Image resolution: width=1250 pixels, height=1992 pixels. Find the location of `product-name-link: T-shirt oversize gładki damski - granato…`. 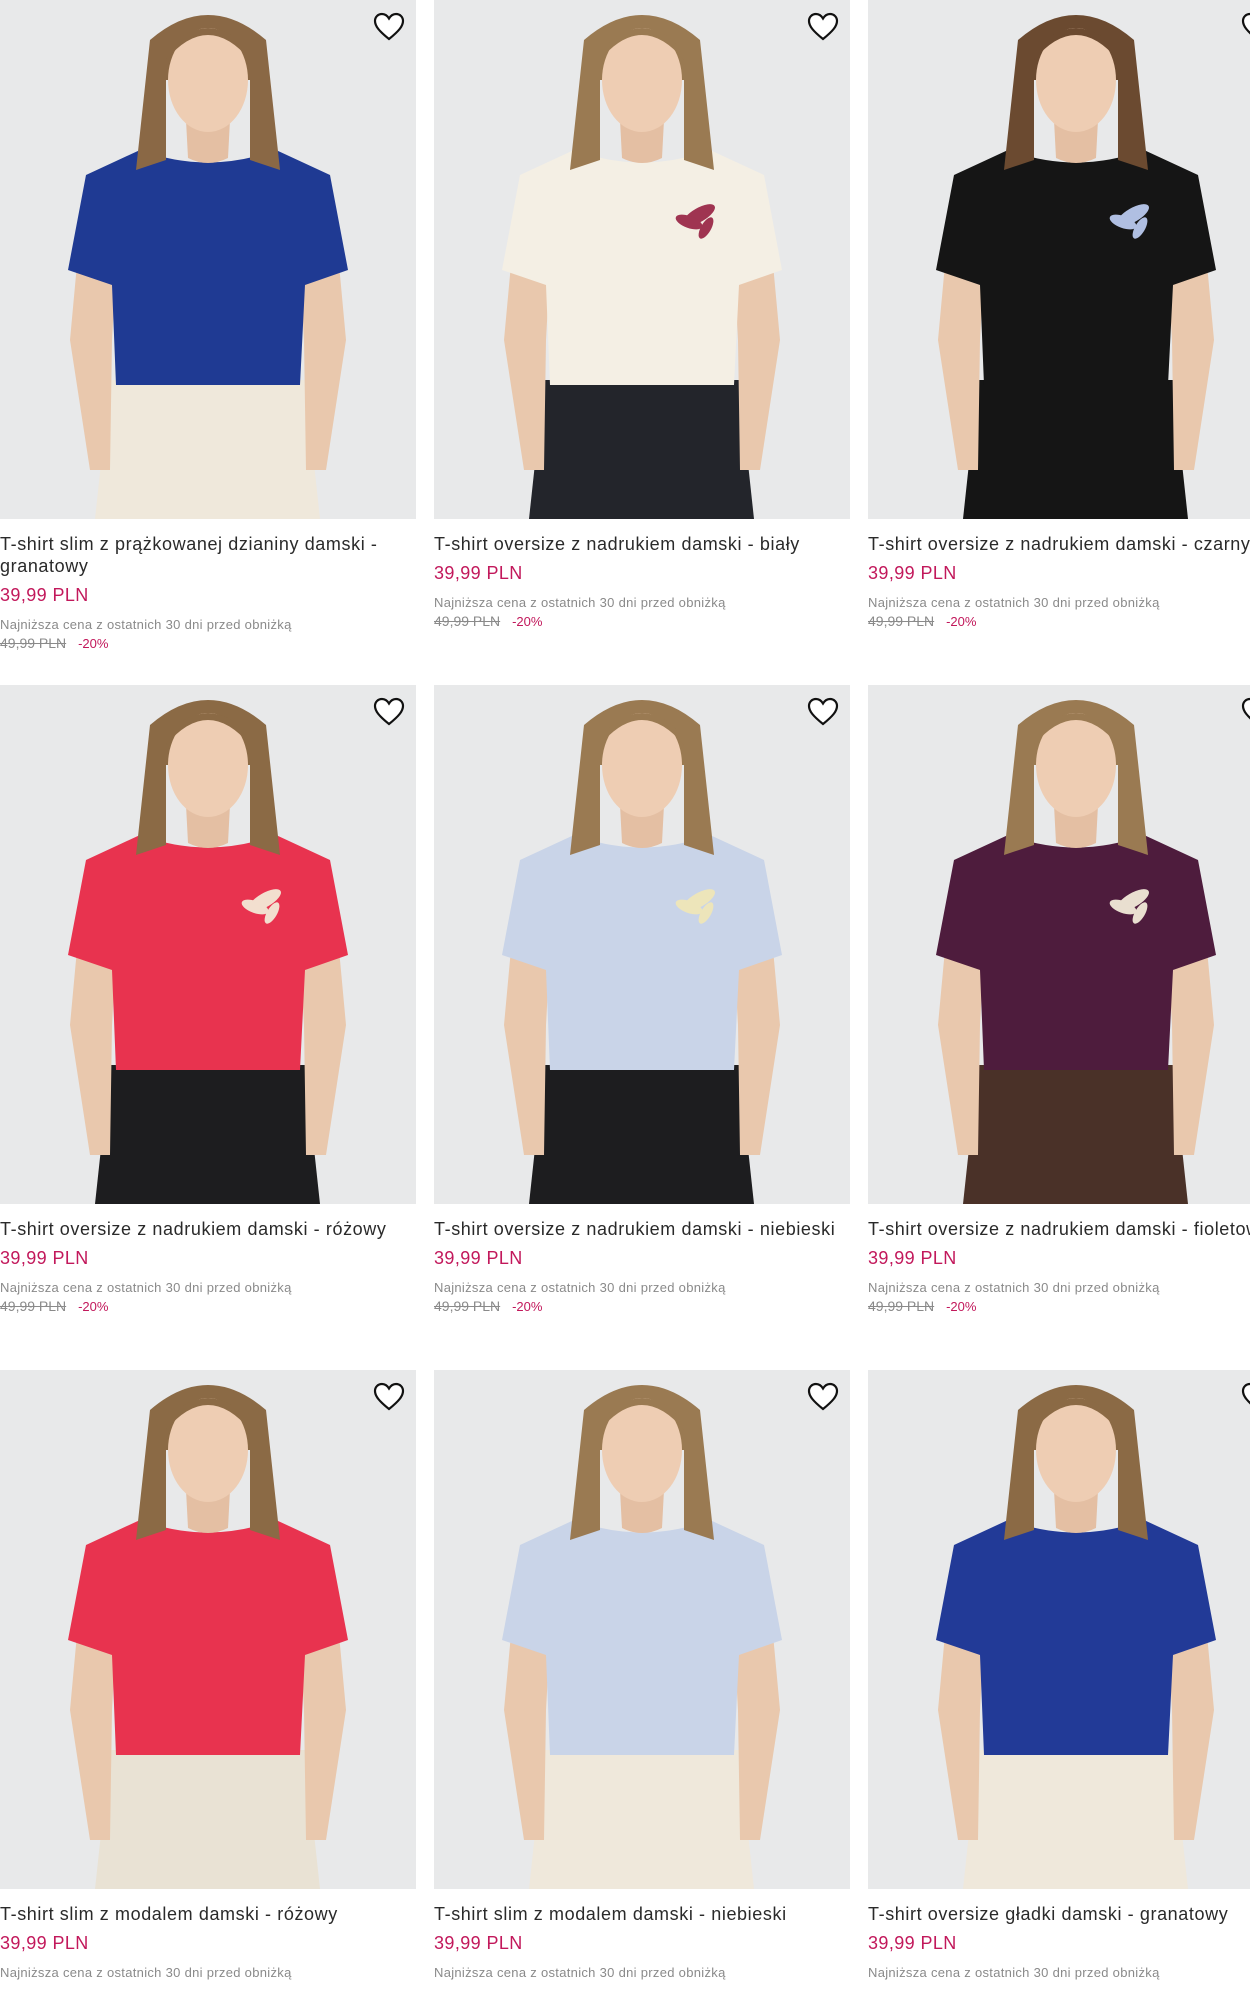

product-name-link: T-shirt oversize gładki damski - granato… is located at coordinates (1059, 1914).